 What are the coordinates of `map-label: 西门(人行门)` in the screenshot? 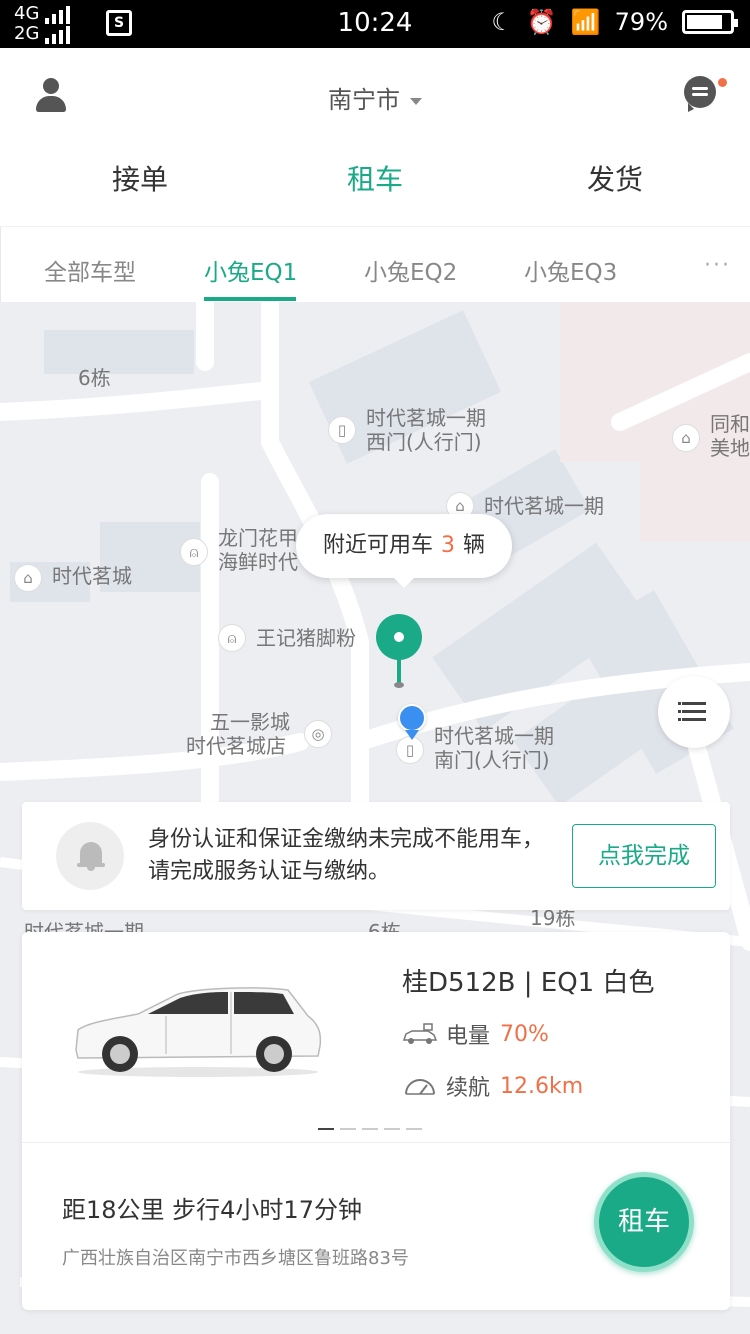 It's located at (424, 442).